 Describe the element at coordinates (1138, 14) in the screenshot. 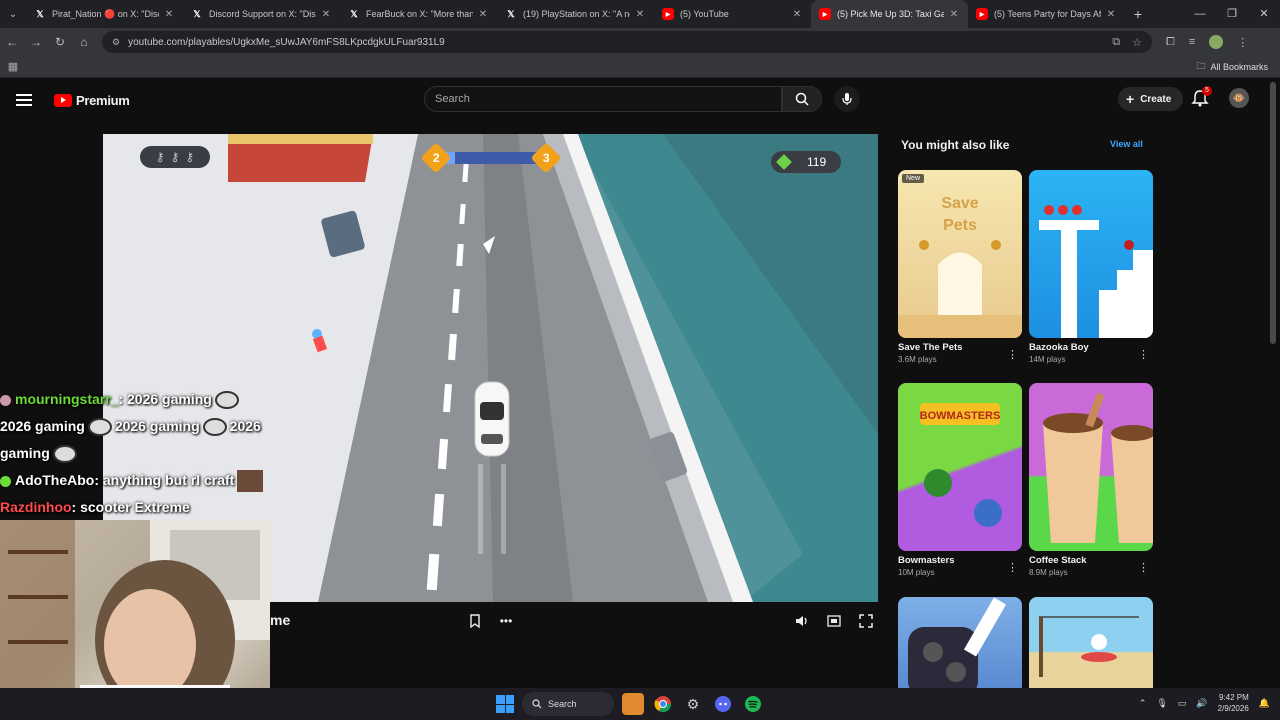

I see `new-tab-button: +` at that location.